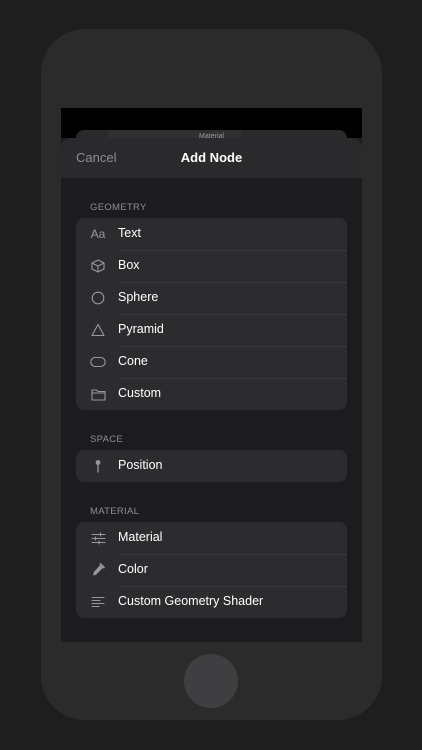  Describe the element at coordinates (133, 361) in the screenshot. I see `list-item-label: Cone` at that location.